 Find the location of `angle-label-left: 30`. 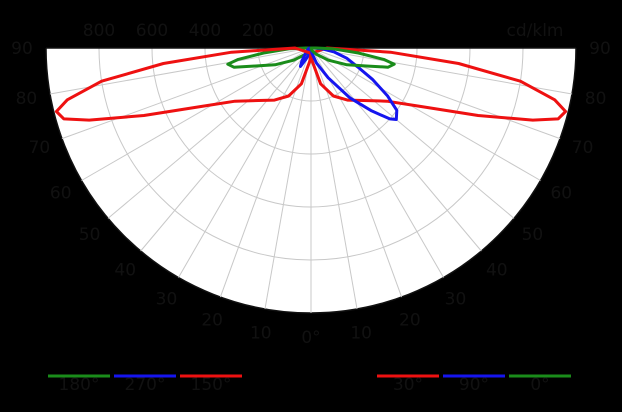

angle-label-left: 30 is located at coordinates (167, 299).